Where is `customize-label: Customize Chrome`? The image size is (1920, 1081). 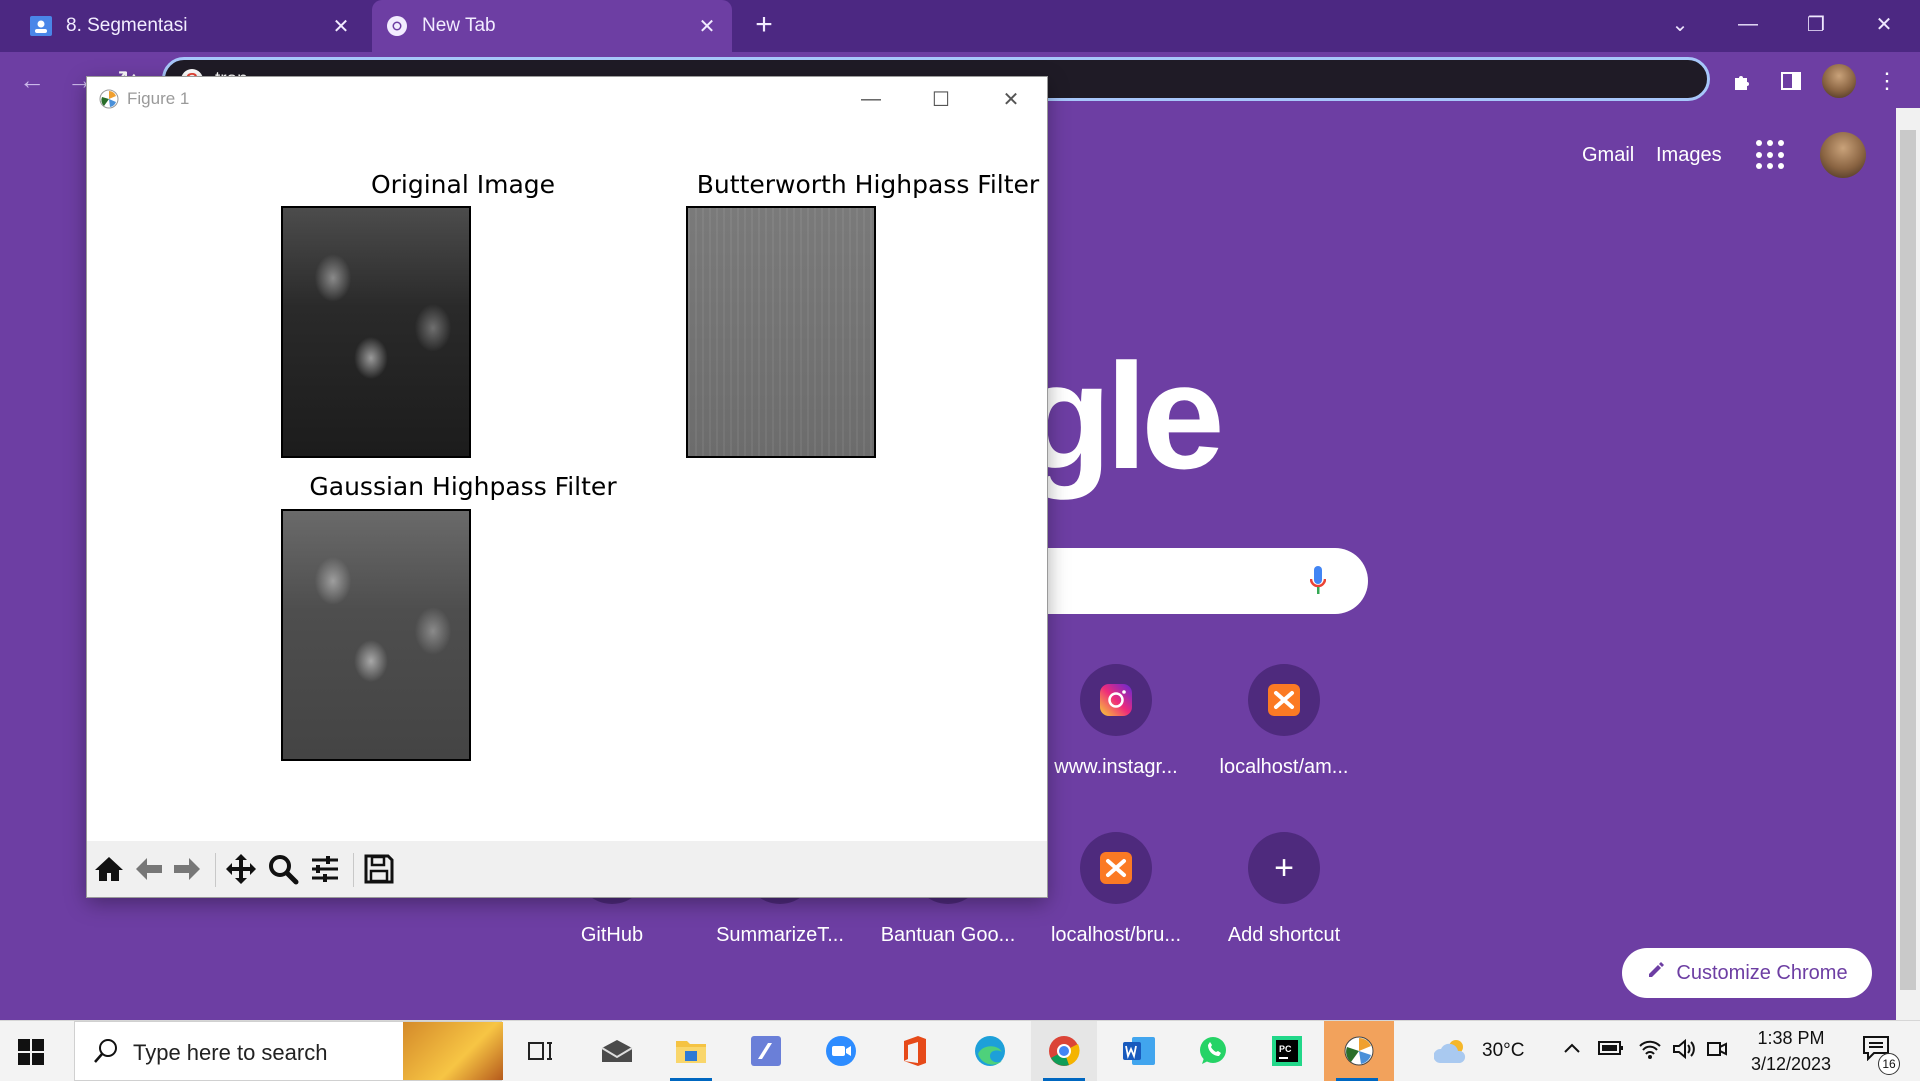
customize-label: Customize Chrome is located at coordinates (1762, 972).